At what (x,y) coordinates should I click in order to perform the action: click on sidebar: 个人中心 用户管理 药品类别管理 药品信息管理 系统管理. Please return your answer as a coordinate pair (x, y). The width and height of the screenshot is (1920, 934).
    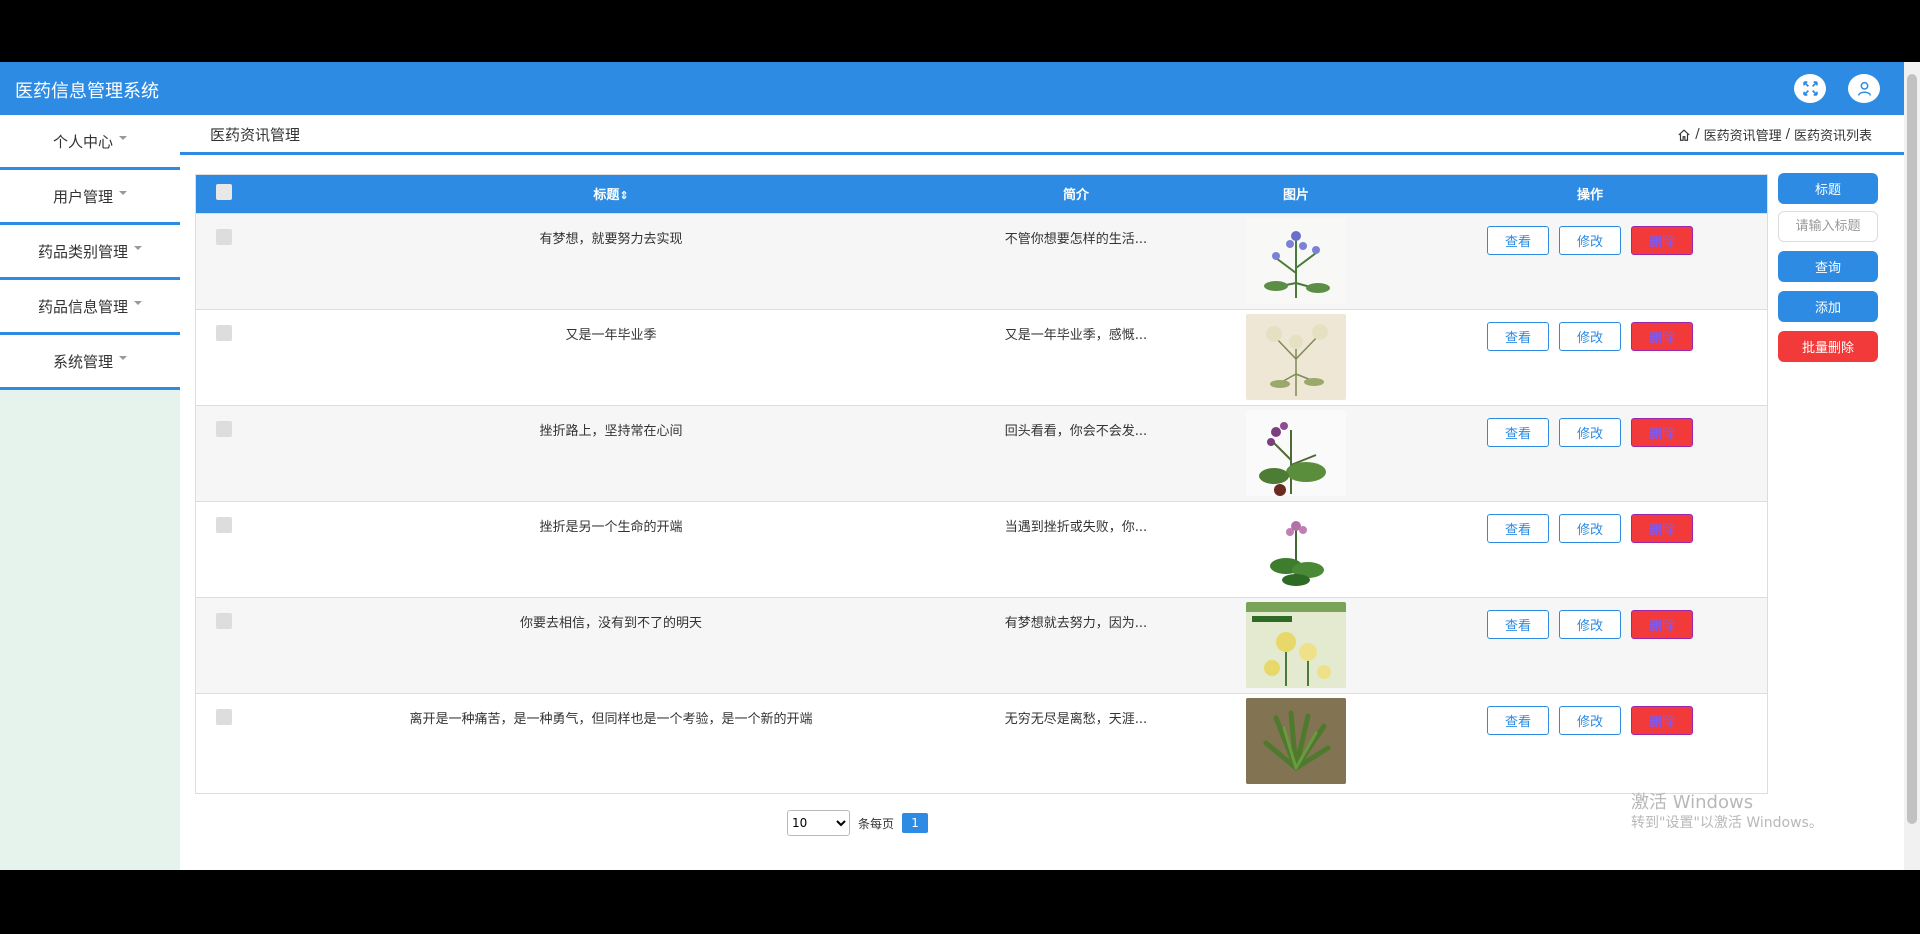
    Looking at the image, I should click on (90, 492).